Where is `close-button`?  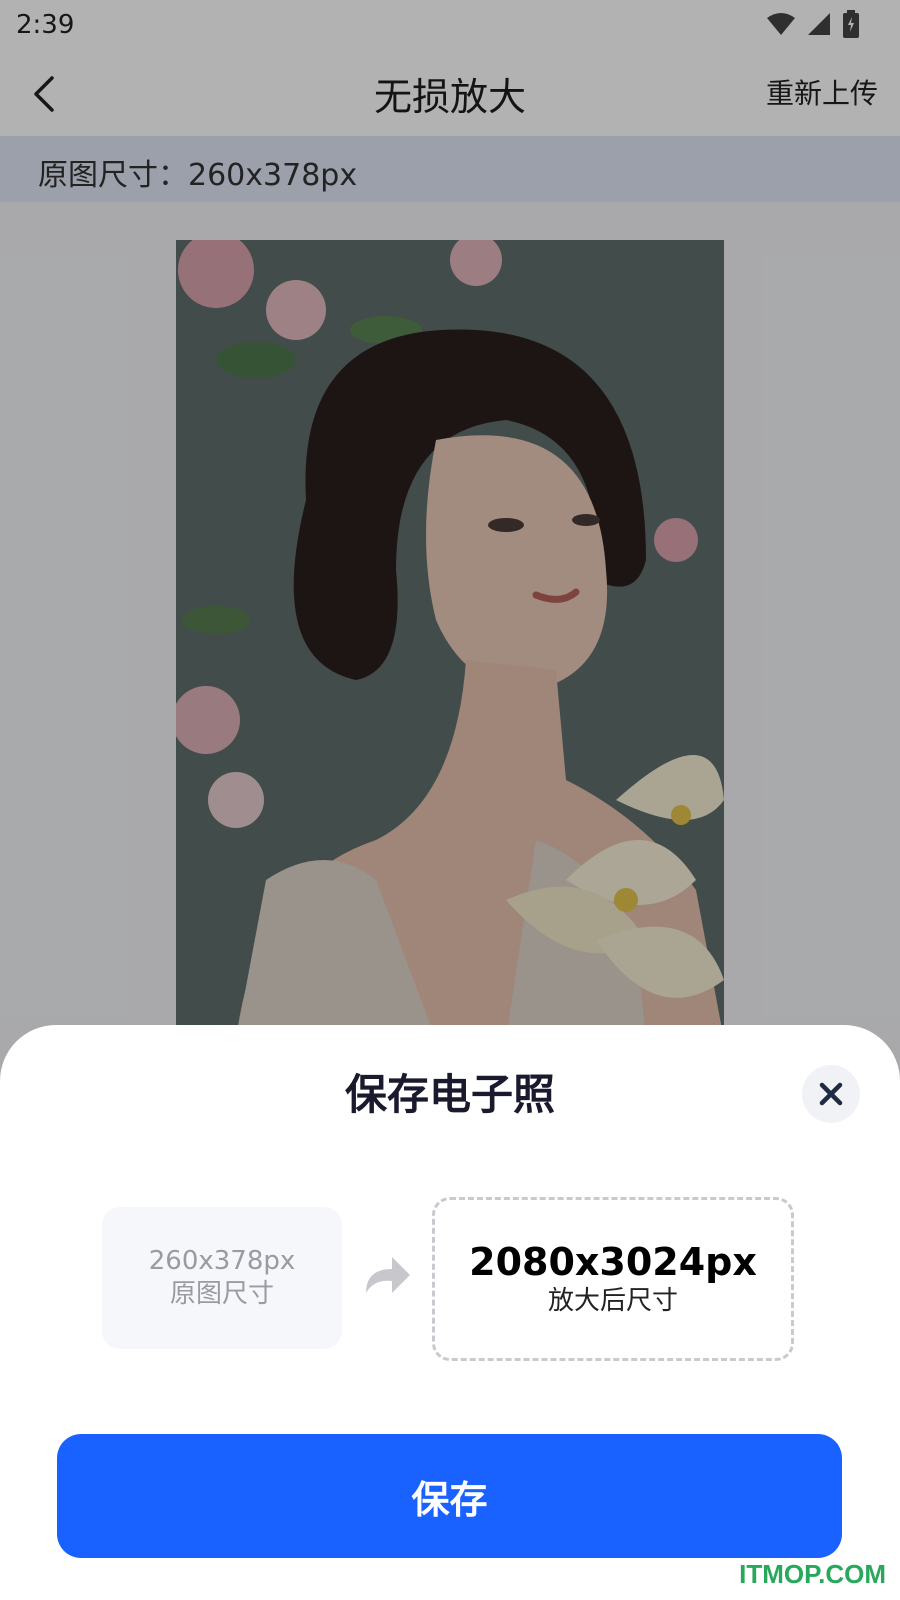
close-button is located at coordinates (831, 1094).